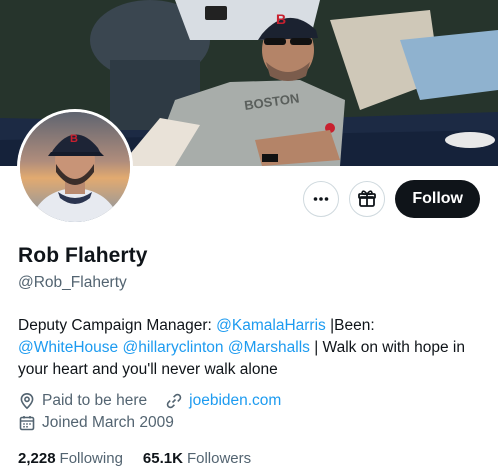 Image resolution: width=498 pixels, height=471 pixels. I want to click on avatar-cap-logo: B, so click(74, 139).